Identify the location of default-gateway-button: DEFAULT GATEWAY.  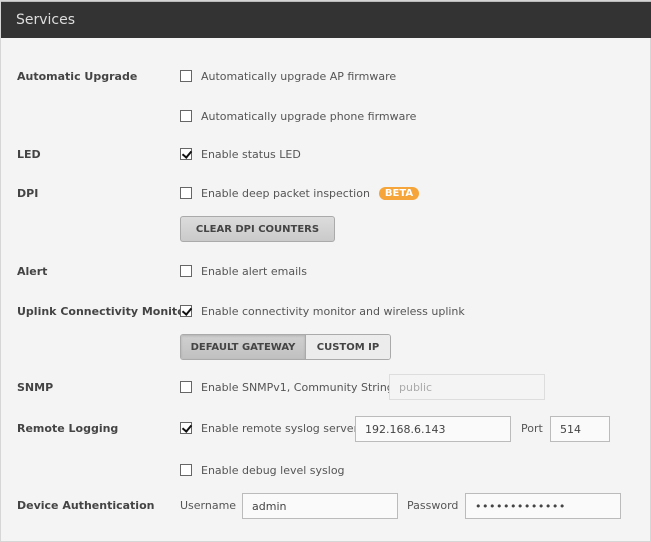
(243, 347).